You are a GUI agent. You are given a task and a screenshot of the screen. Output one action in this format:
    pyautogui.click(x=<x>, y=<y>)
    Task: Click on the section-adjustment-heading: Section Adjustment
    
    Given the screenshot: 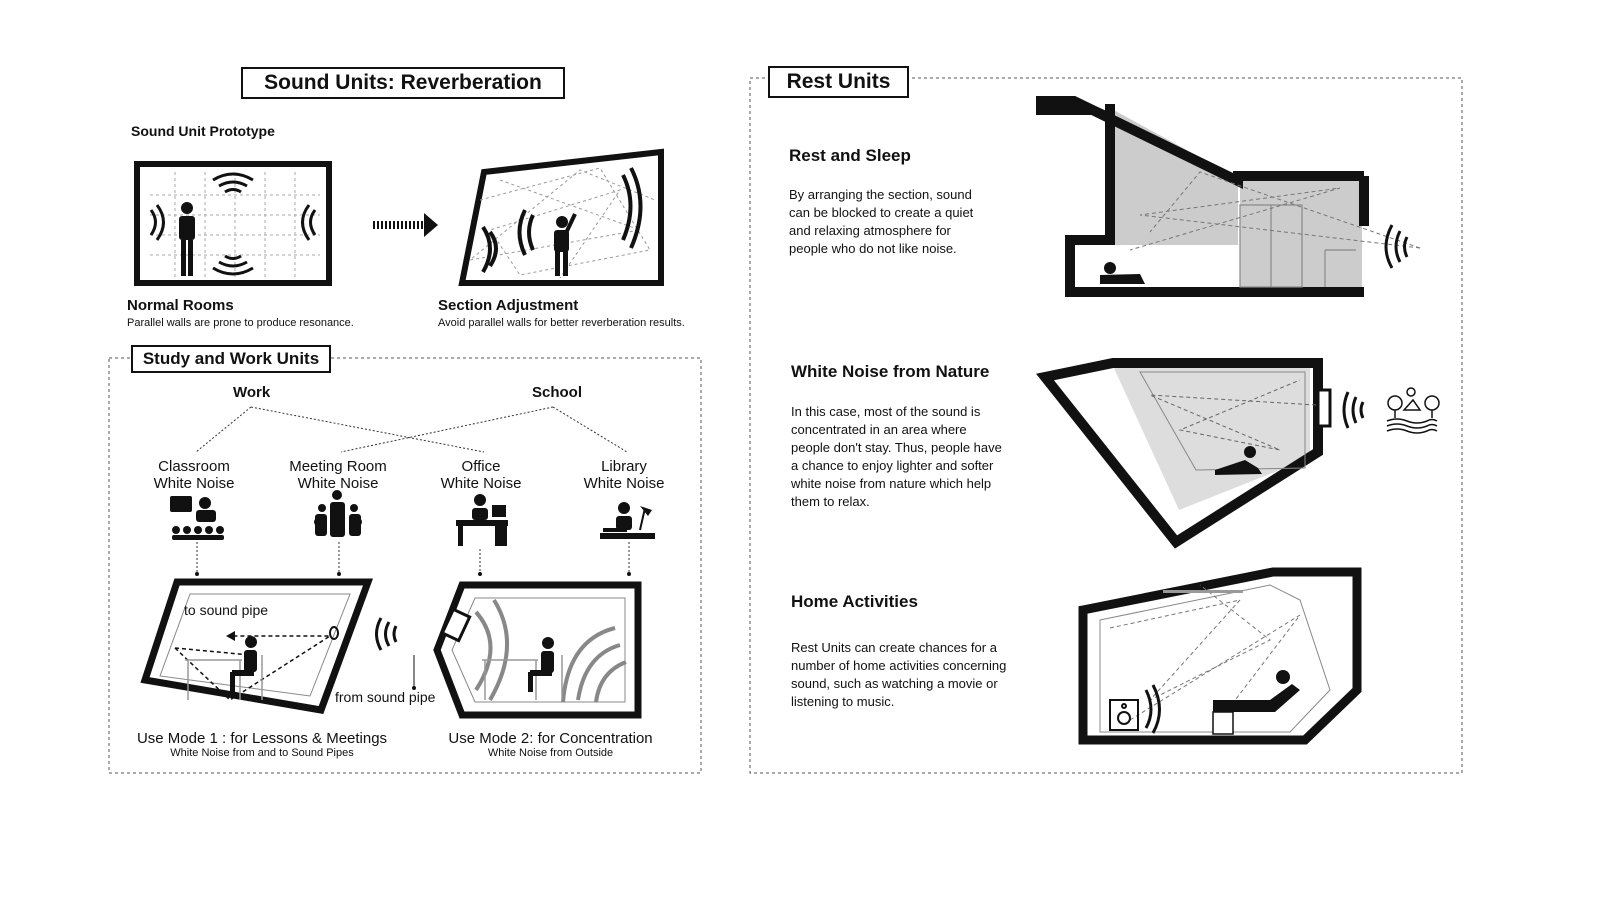 What is the action you would take?
    pyautogui.click(x=508, y=305)
    